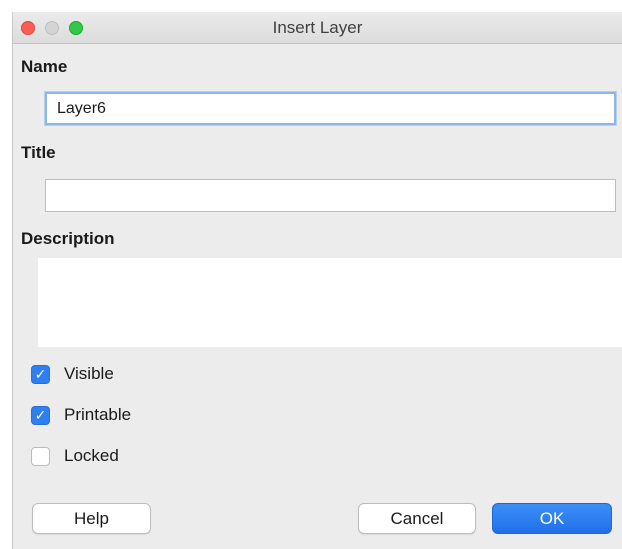  I want to click on printable-option: ✓ Printable, so click(81, 415).